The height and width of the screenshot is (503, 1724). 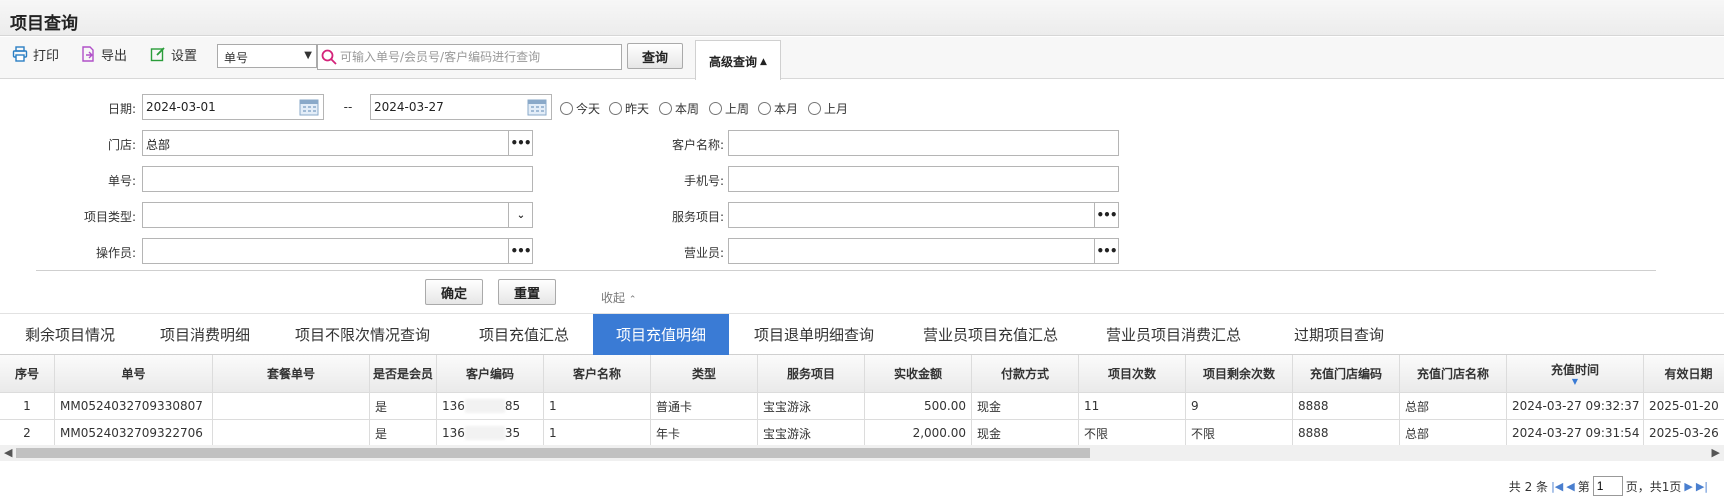 What do you see at coordinates (697, 217) in the screenshot?
I see `service-item-label: 服务项目:` at bounding box center [697, 217].